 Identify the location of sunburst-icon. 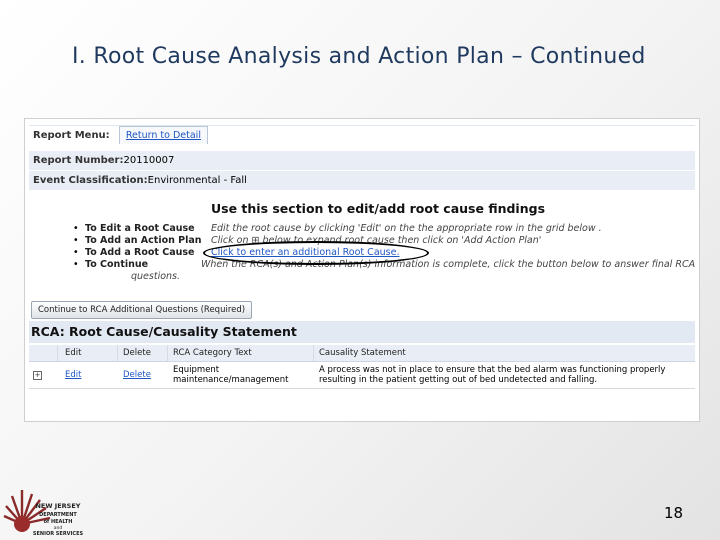
(27, 511).